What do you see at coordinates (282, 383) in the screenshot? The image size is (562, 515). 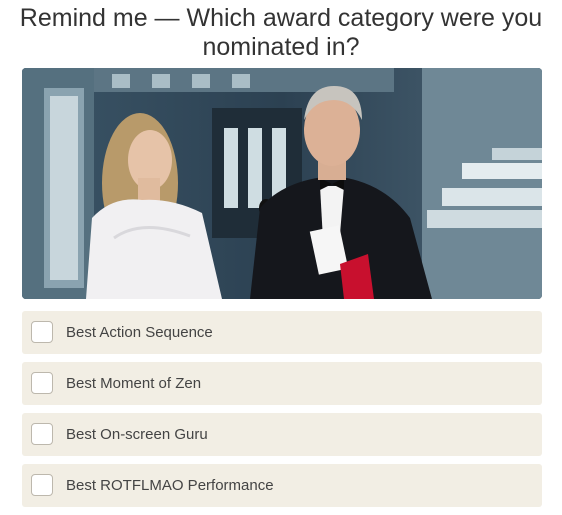 I see `option-best-moment-of-zen: Best Moment of Zen` at bounding box center [282, 383].